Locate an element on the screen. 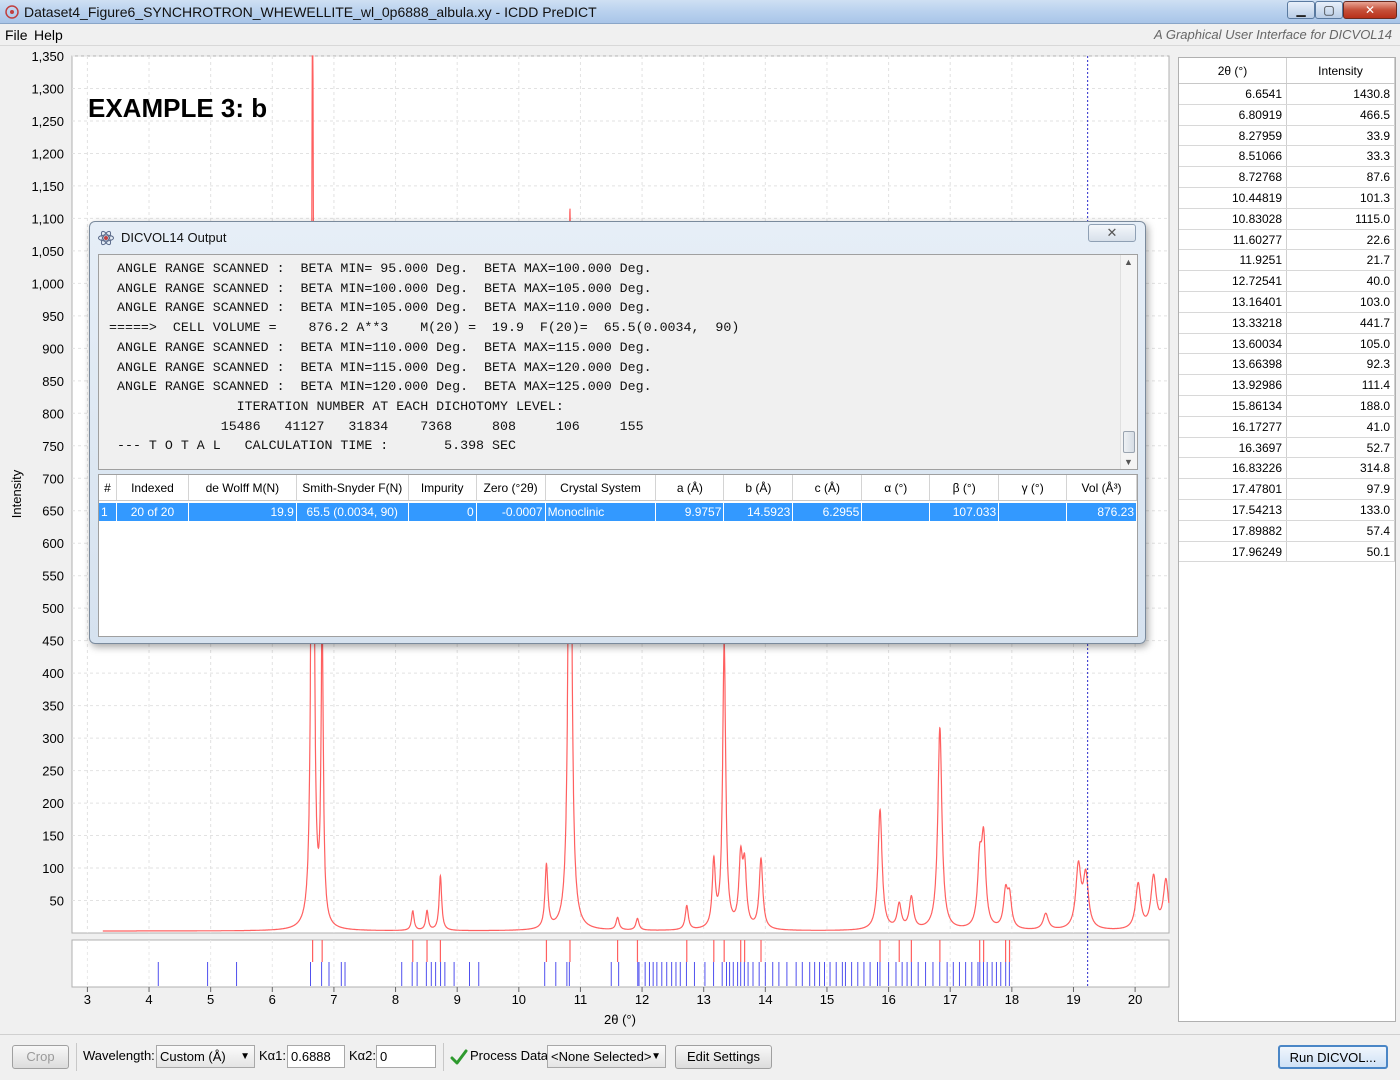 This screenshot has height=1080, width=1400. close-button: ✕ is located at coordinates (1370, 10).